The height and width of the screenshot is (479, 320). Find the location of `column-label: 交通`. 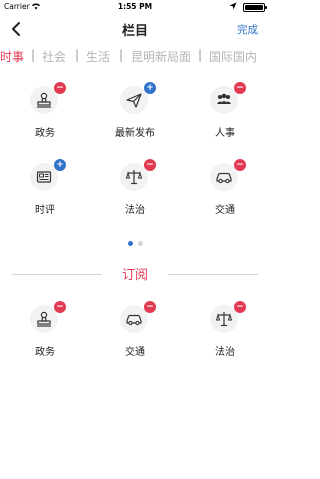

column-label: 交通 is located at coordinates (225, 210).